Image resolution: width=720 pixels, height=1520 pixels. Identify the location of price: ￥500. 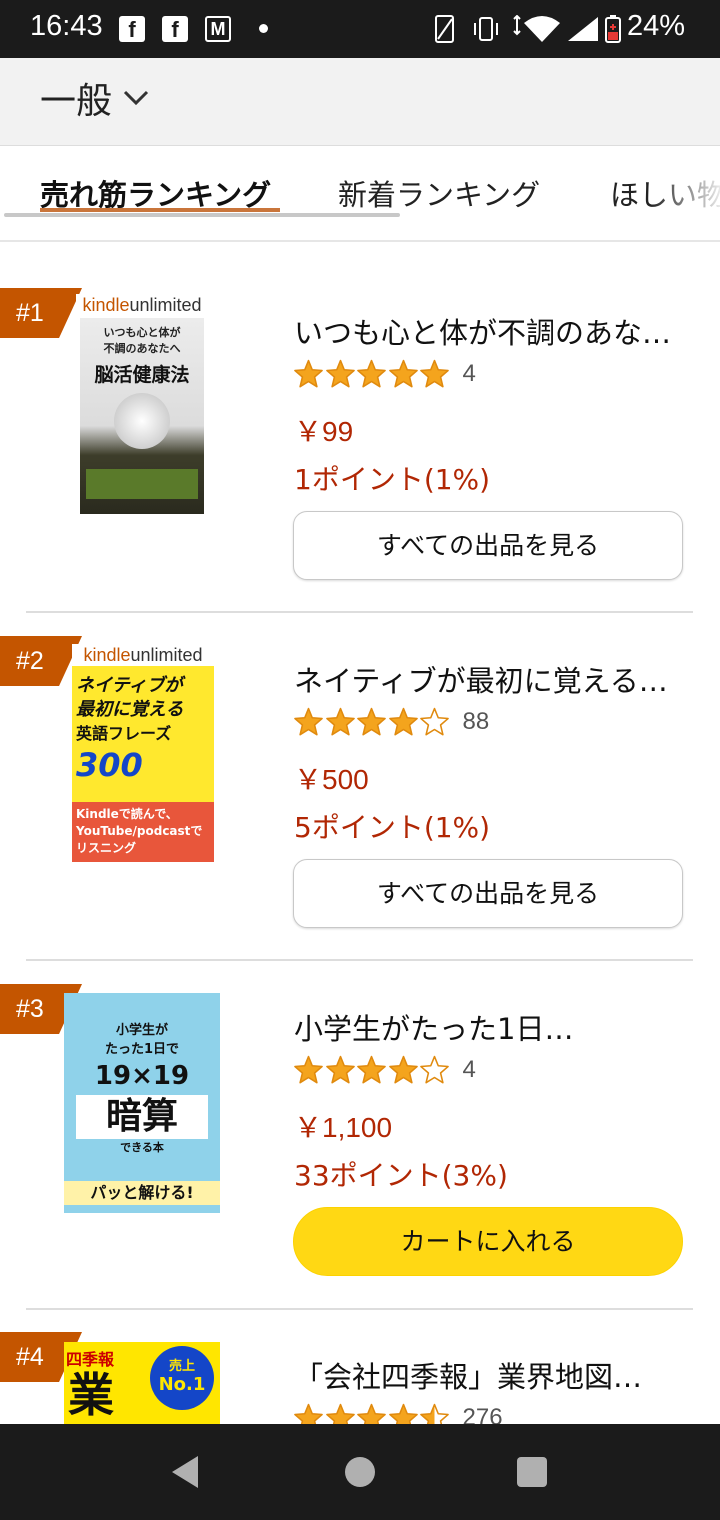
(331, 779).